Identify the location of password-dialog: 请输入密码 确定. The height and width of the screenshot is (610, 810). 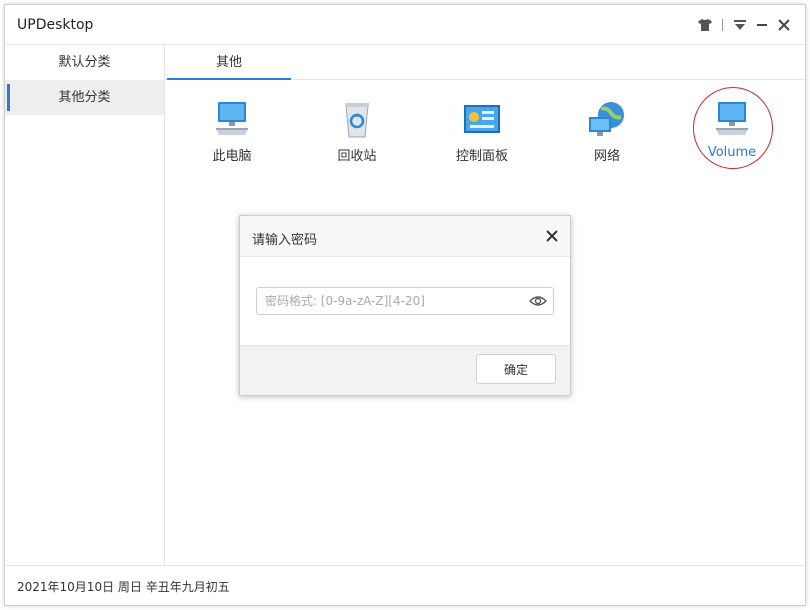
(405, 305).